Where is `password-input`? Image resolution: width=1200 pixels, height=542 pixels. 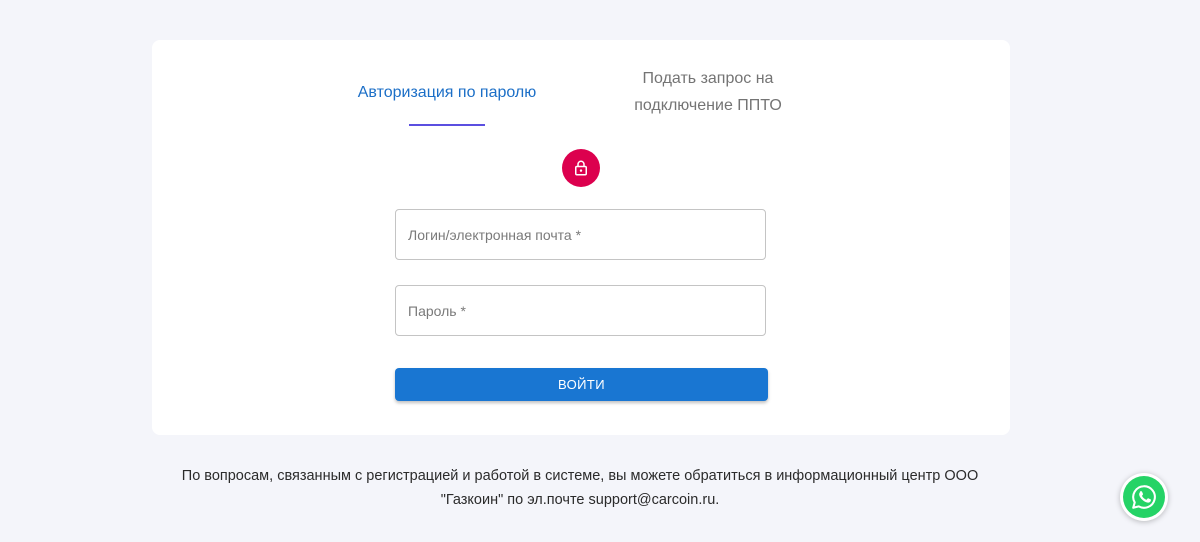 password-input is located at coordinates (580, 310).